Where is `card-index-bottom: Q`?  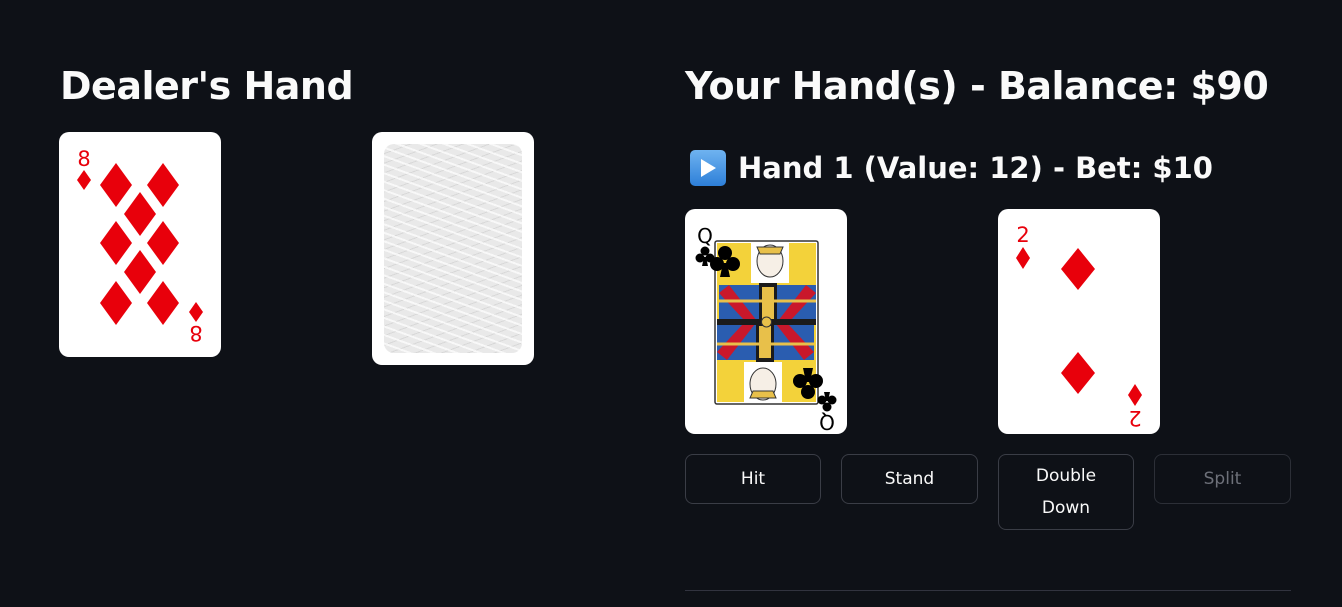
card-index-bottom: Q is located at coordinates (827, 413).